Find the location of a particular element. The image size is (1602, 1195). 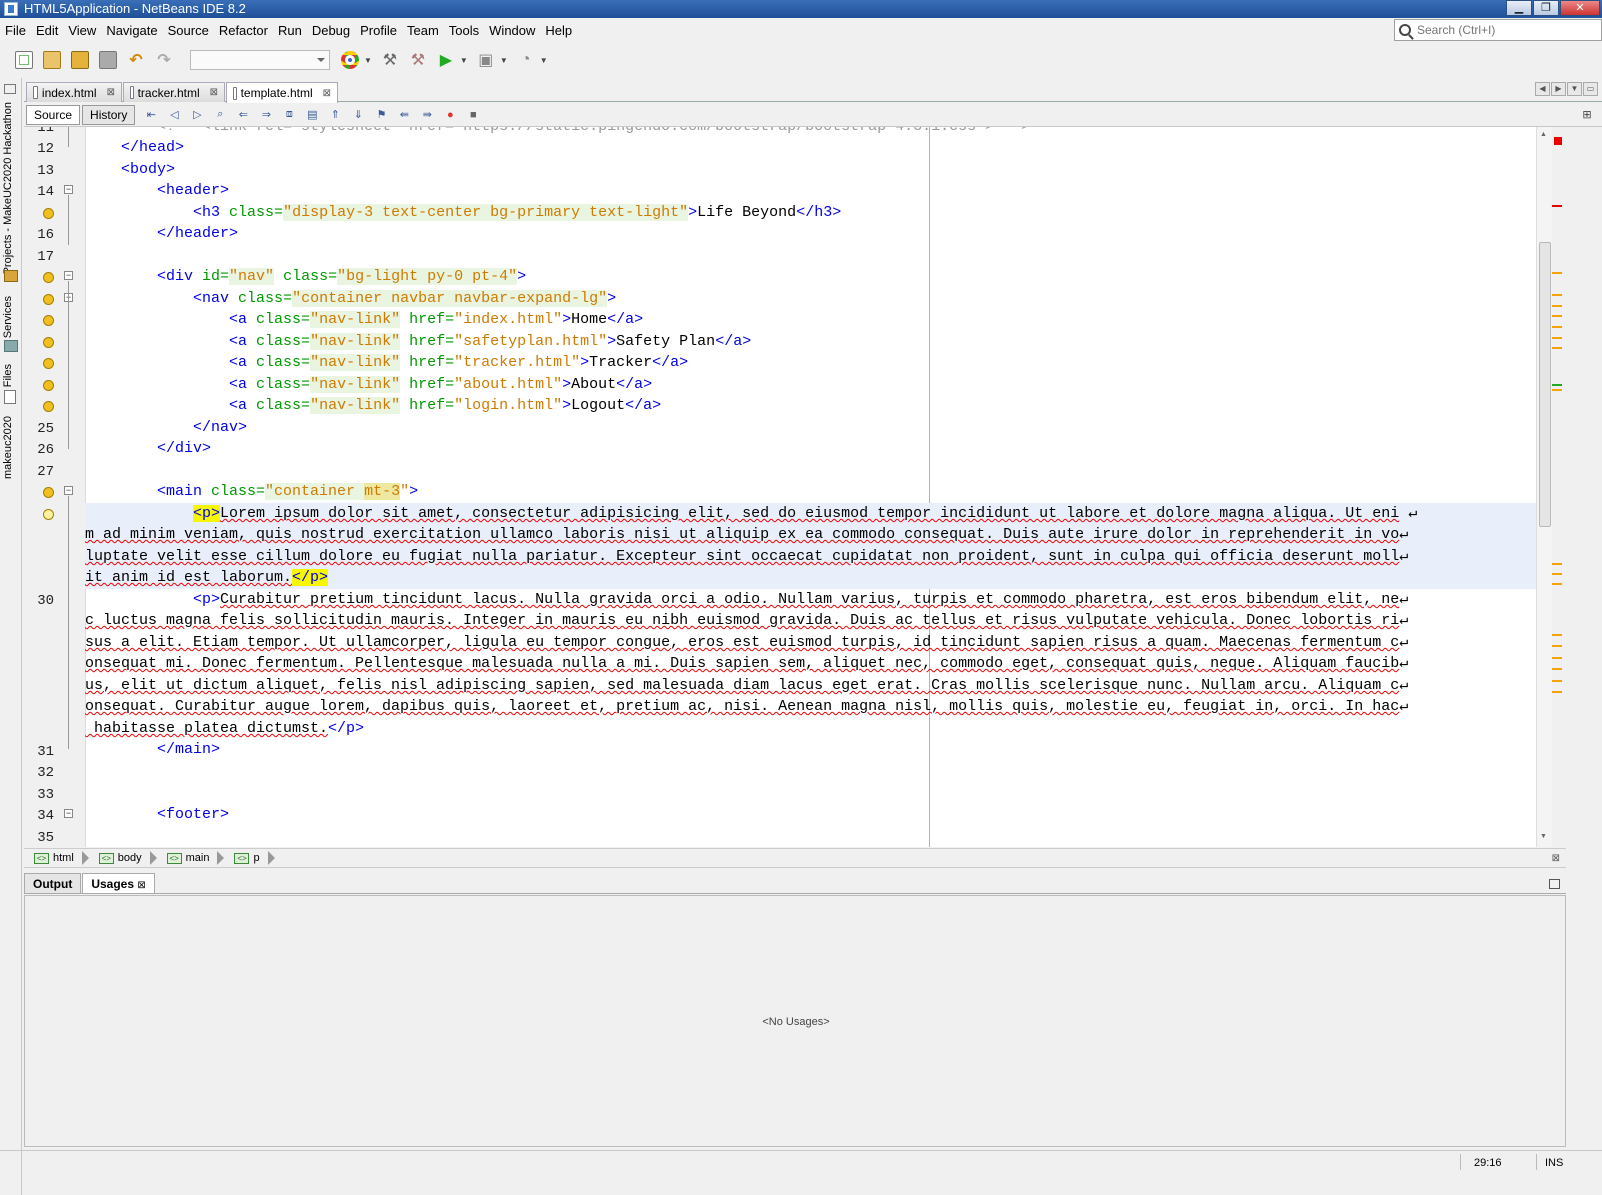

menu-profile: Profile is located at coordinates (378, 31).